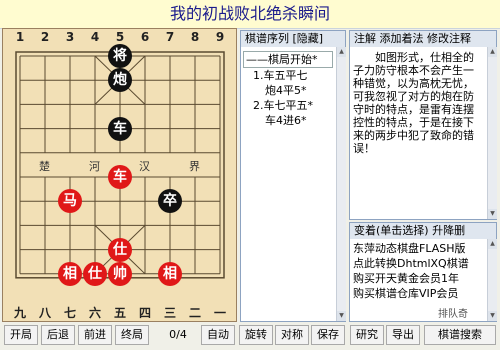 The width and height of the screenshot is (500, 350). Describe the element at coordinates (45, 37) in the screenshot. I see `file-label-top: 2` at that location.